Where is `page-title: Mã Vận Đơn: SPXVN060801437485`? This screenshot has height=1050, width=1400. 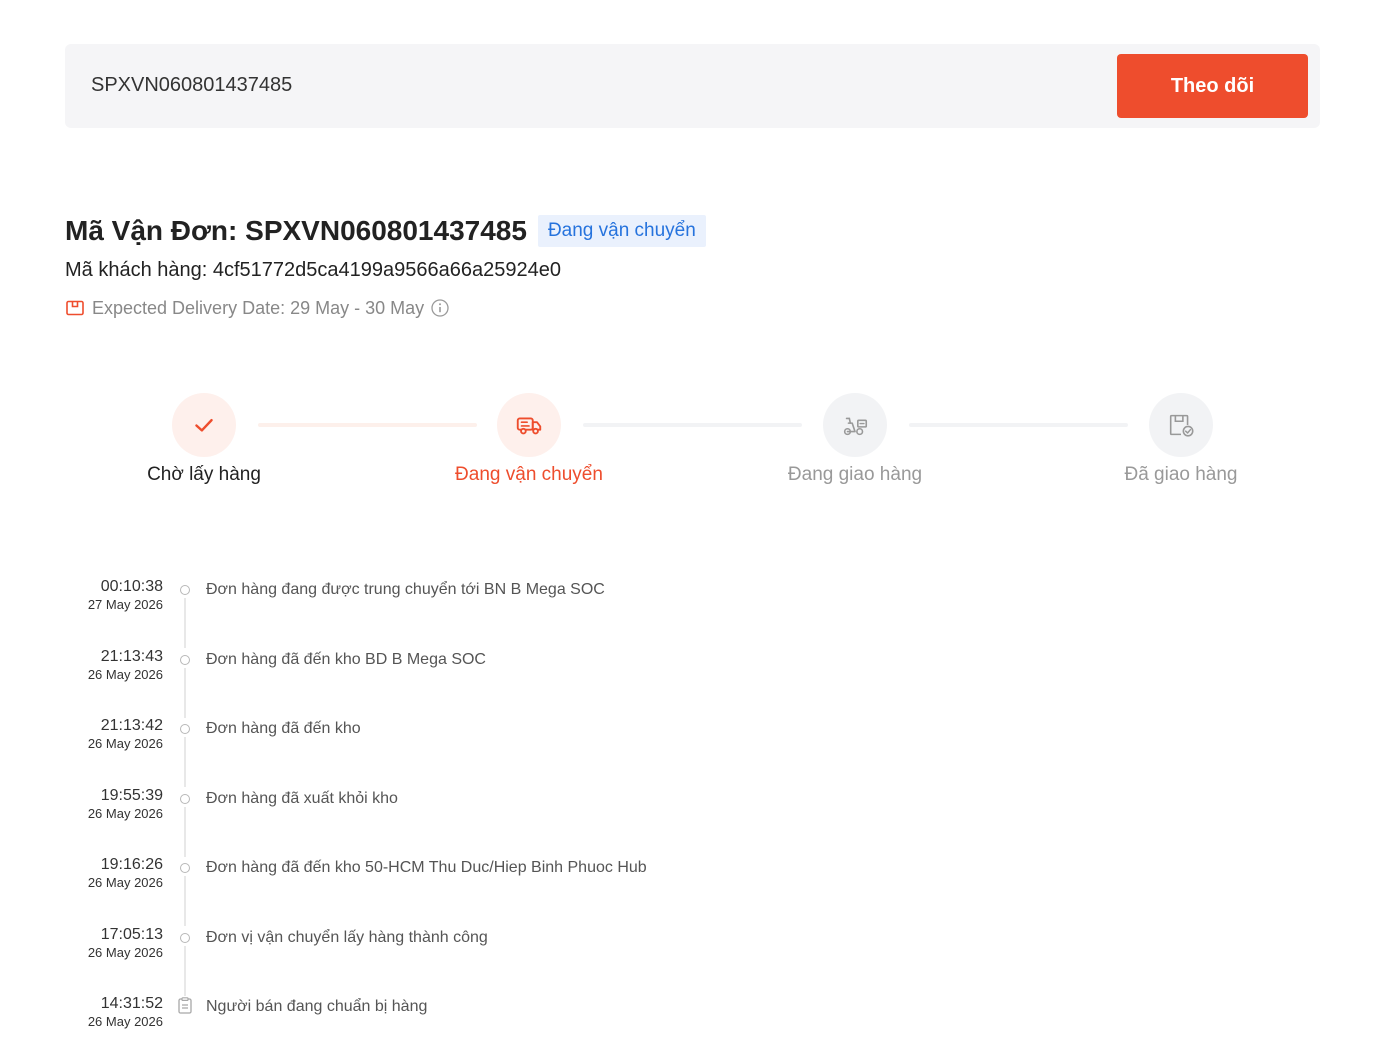
page-title: Mã Vận Đơn: SPXVN060801437485 is located at coordinates (296, 230).